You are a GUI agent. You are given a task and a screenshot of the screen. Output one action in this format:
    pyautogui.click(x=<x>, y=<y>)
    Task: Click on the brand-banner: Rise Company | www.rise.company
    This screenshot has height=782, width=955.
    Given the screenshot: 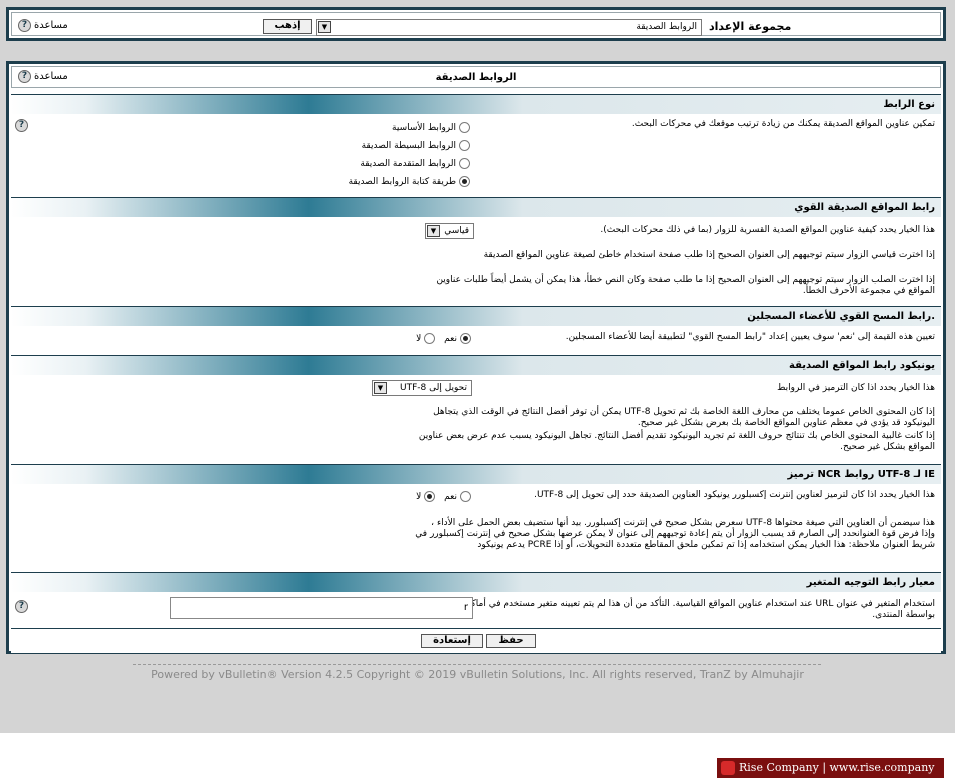 What is the action you would take?
    pyautogui.click(x=830, y=768)
    